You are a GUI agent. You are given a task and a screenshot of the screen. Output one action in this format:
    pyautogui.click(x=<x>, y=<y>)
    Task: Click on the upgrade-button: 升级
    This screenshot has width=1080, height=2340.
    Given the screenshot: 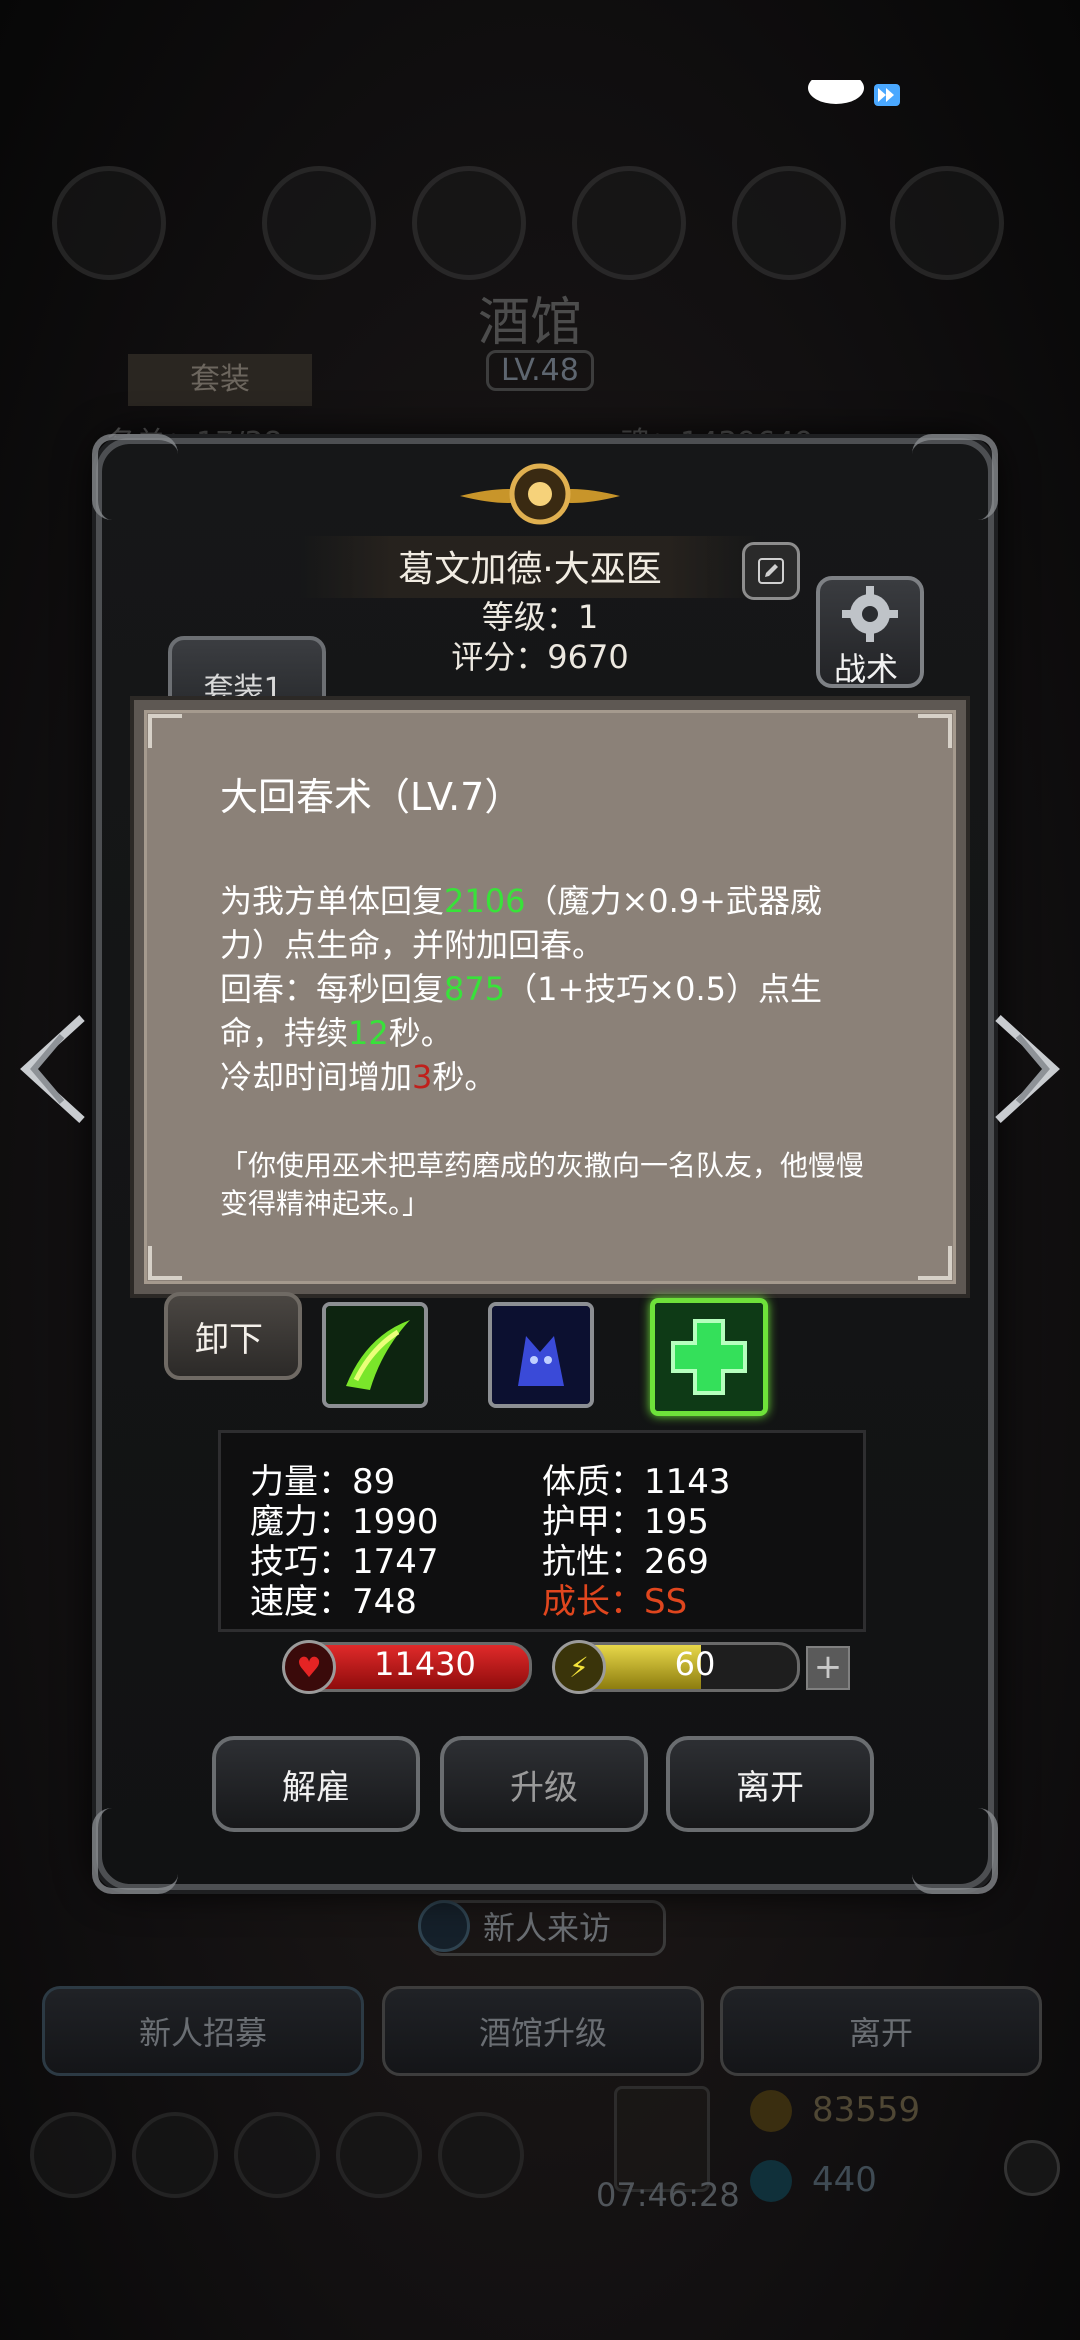 What is the action you would take?
    pyautogui.click(x=544, y=1784)
    